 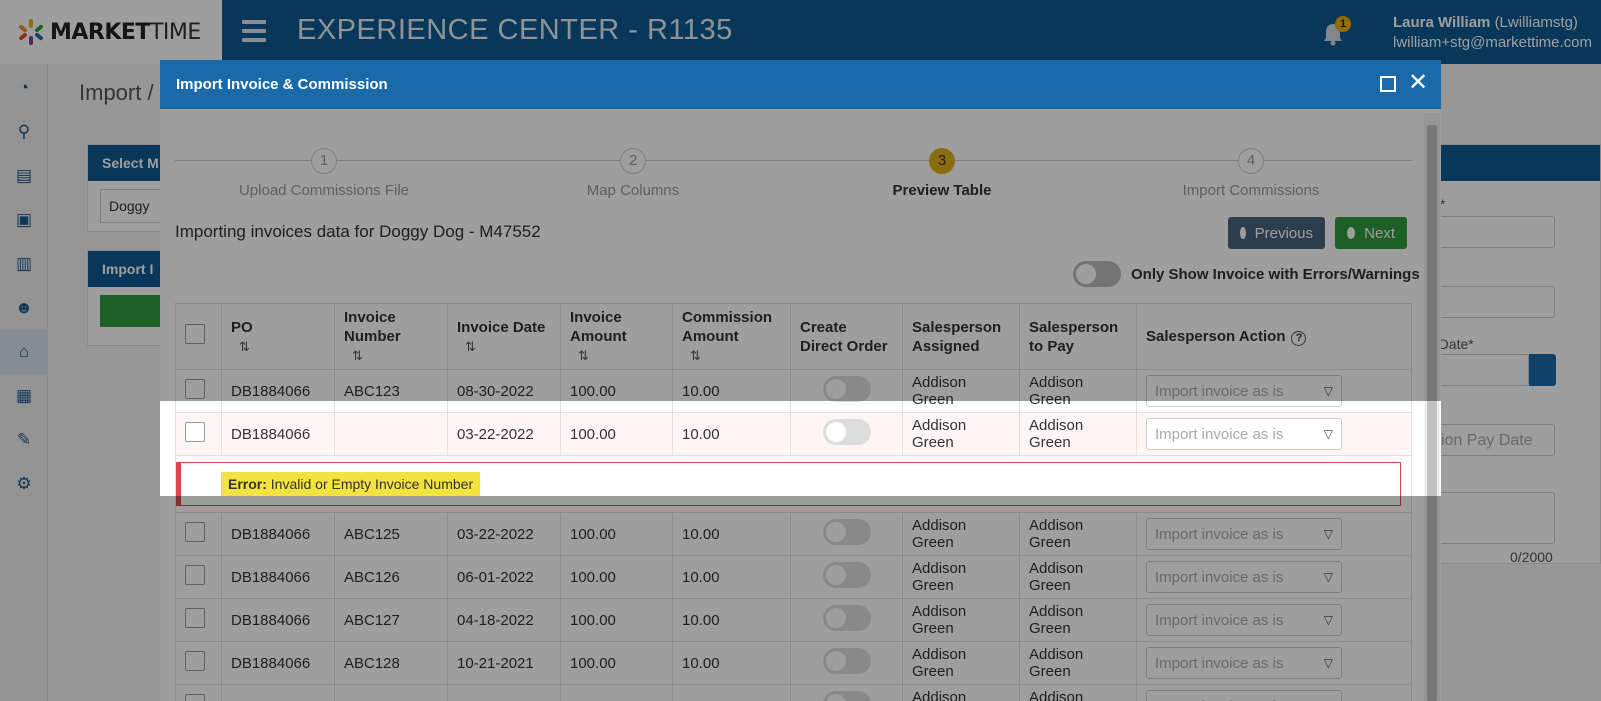 I want to click on invoice-number-cell, so click(x=391, y=434).